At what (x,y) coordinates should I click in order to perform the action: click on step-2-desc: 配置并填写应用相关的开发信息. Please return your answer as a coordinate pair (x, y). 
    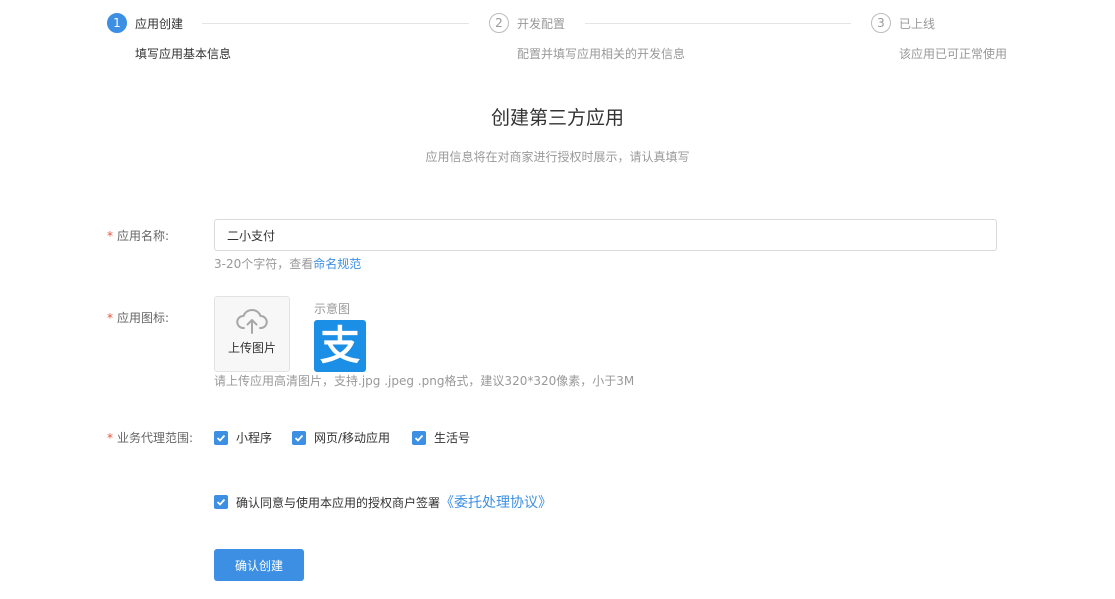
    Looking at the image, I should click on (601, 54).